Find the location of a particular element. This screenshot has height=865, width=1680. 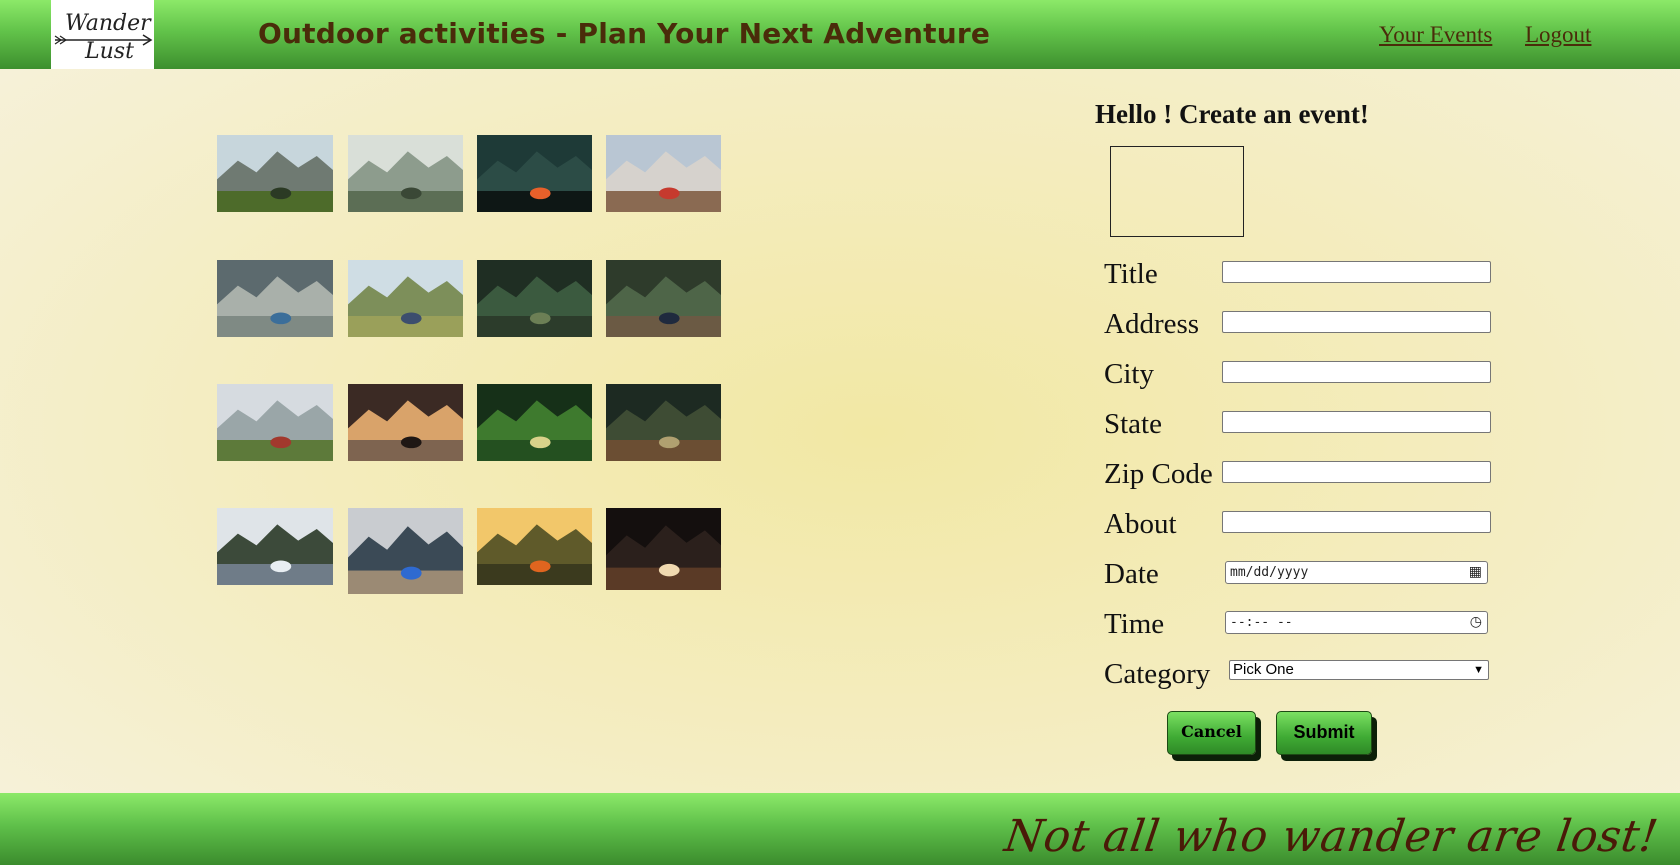

wanderlust-logo: Wander Lust is located at coordinates (102, 34).